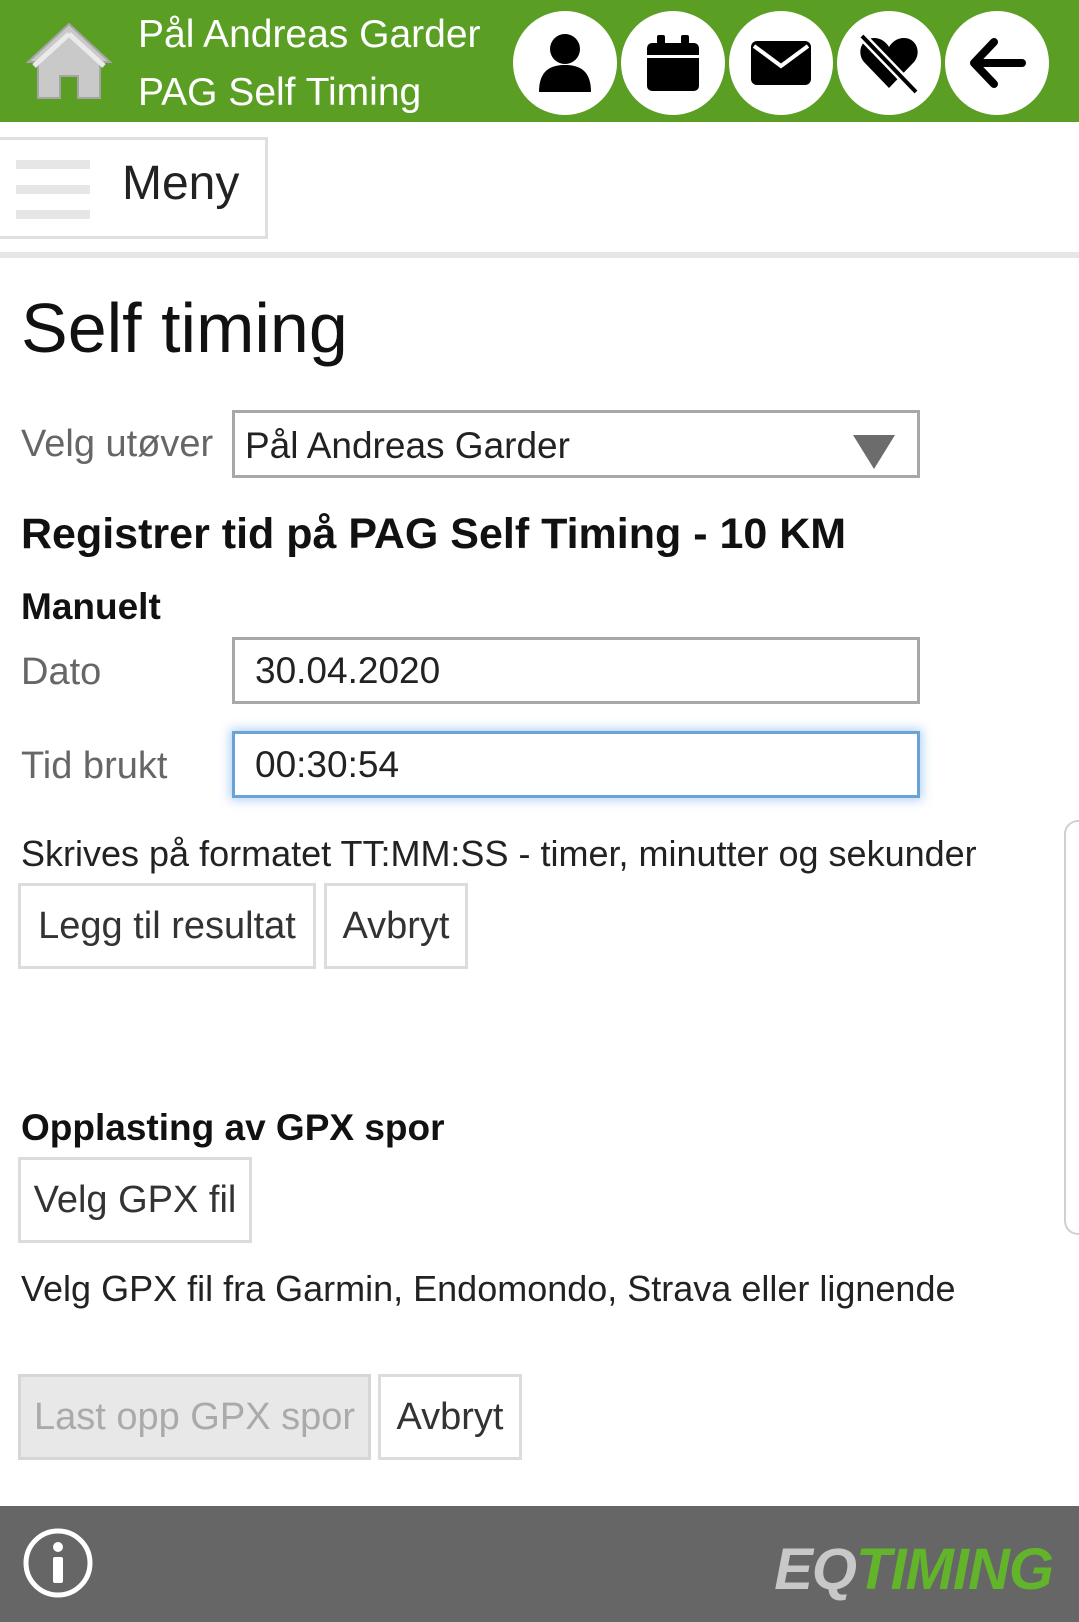 The image size is (1079, 1622). What do you see at coordinates (280, 92) in the screenshot?
I see `header-subtitle: PAG Self Timing` at bounding box center [280, 92].